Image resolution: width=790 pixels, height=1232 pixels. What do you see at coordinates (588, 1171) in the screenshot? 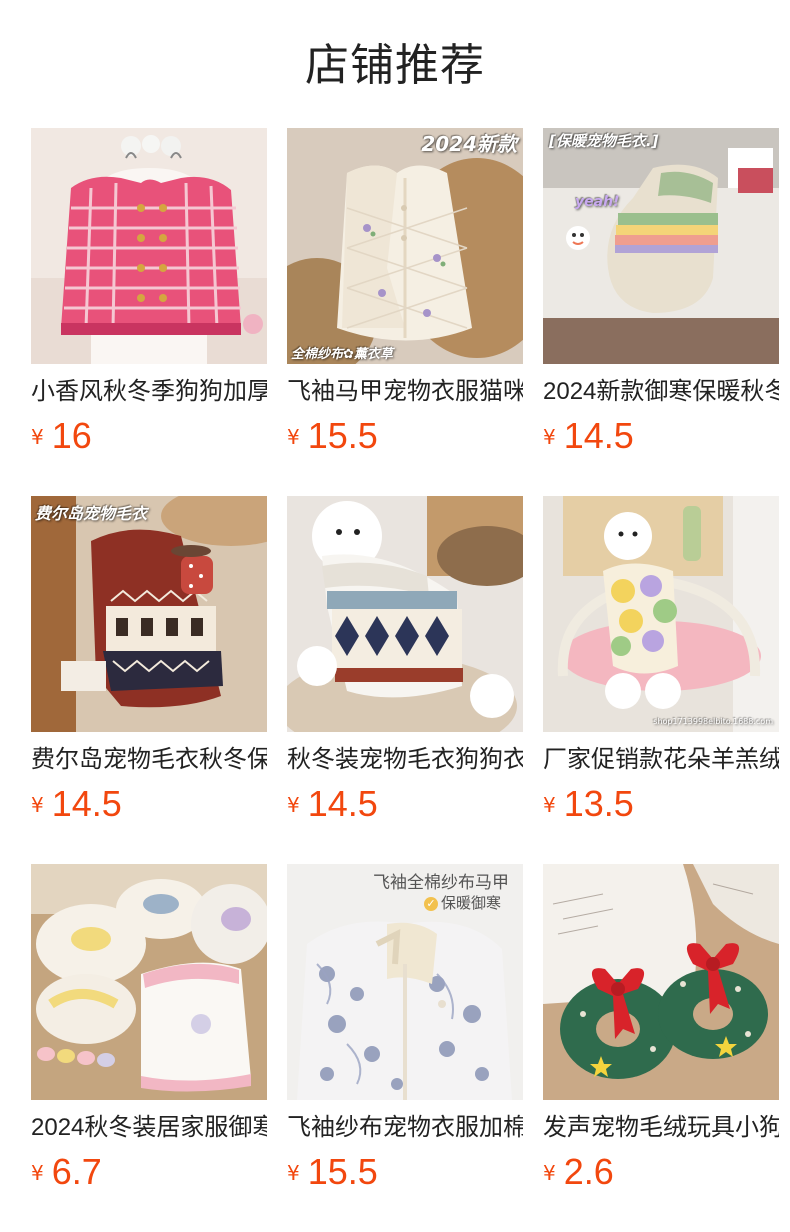
I see `price-amount: 2.6` at bounding box center [588, 1171].